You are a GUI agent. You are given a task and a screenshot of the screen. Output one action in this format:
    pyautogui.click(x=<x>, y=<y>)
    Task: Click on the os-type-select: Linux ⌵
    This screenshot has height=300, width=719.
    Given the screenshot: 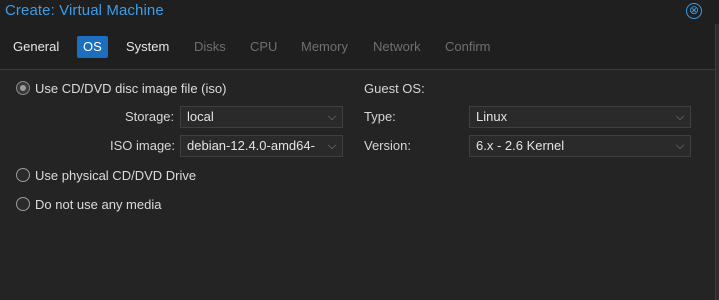 What is the action you would take?
    pyautogui.click(x=580, y=117)
    